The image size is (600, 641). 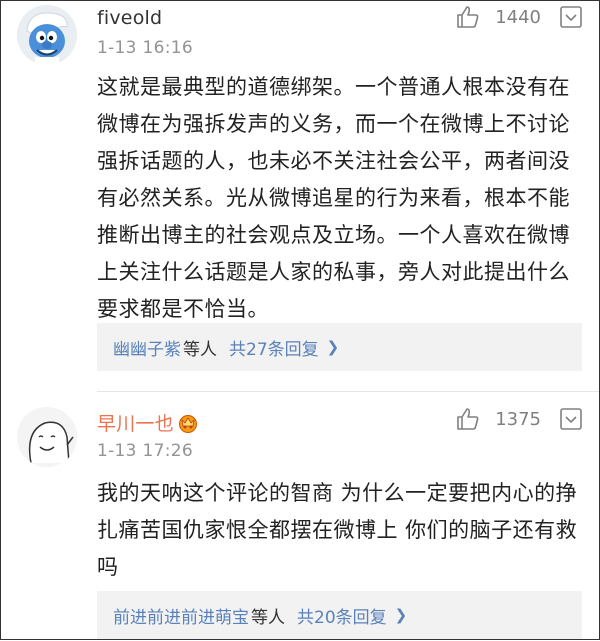 What do you see at coordinates (135, 424) in the screenshot?
I see `username-text: 早川一也` at bounding box center [135, 424].